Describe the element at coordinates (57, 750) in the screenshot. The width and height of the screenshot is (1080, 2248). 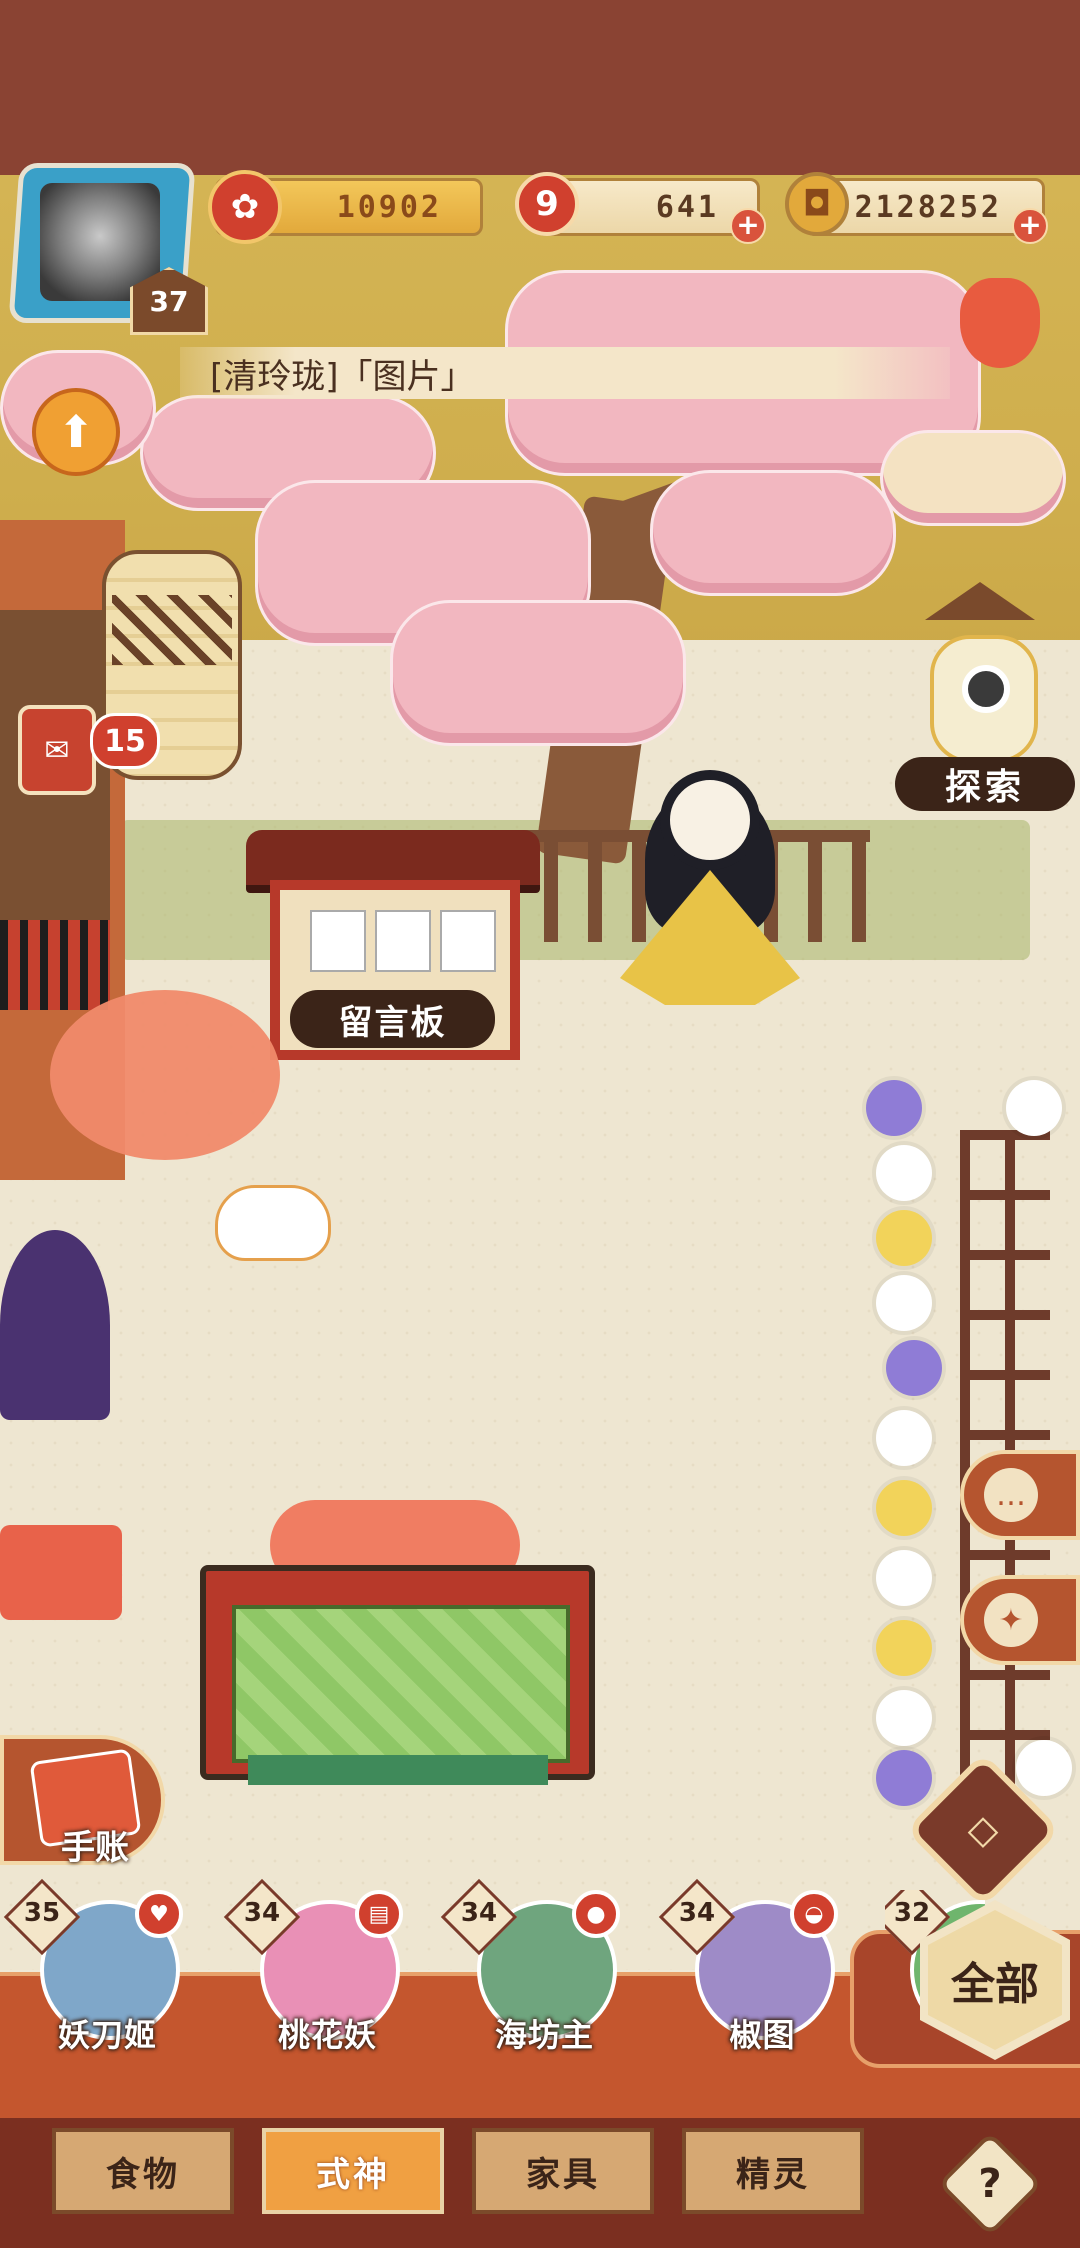
I see `mailbox-icon: ✉` at that location.